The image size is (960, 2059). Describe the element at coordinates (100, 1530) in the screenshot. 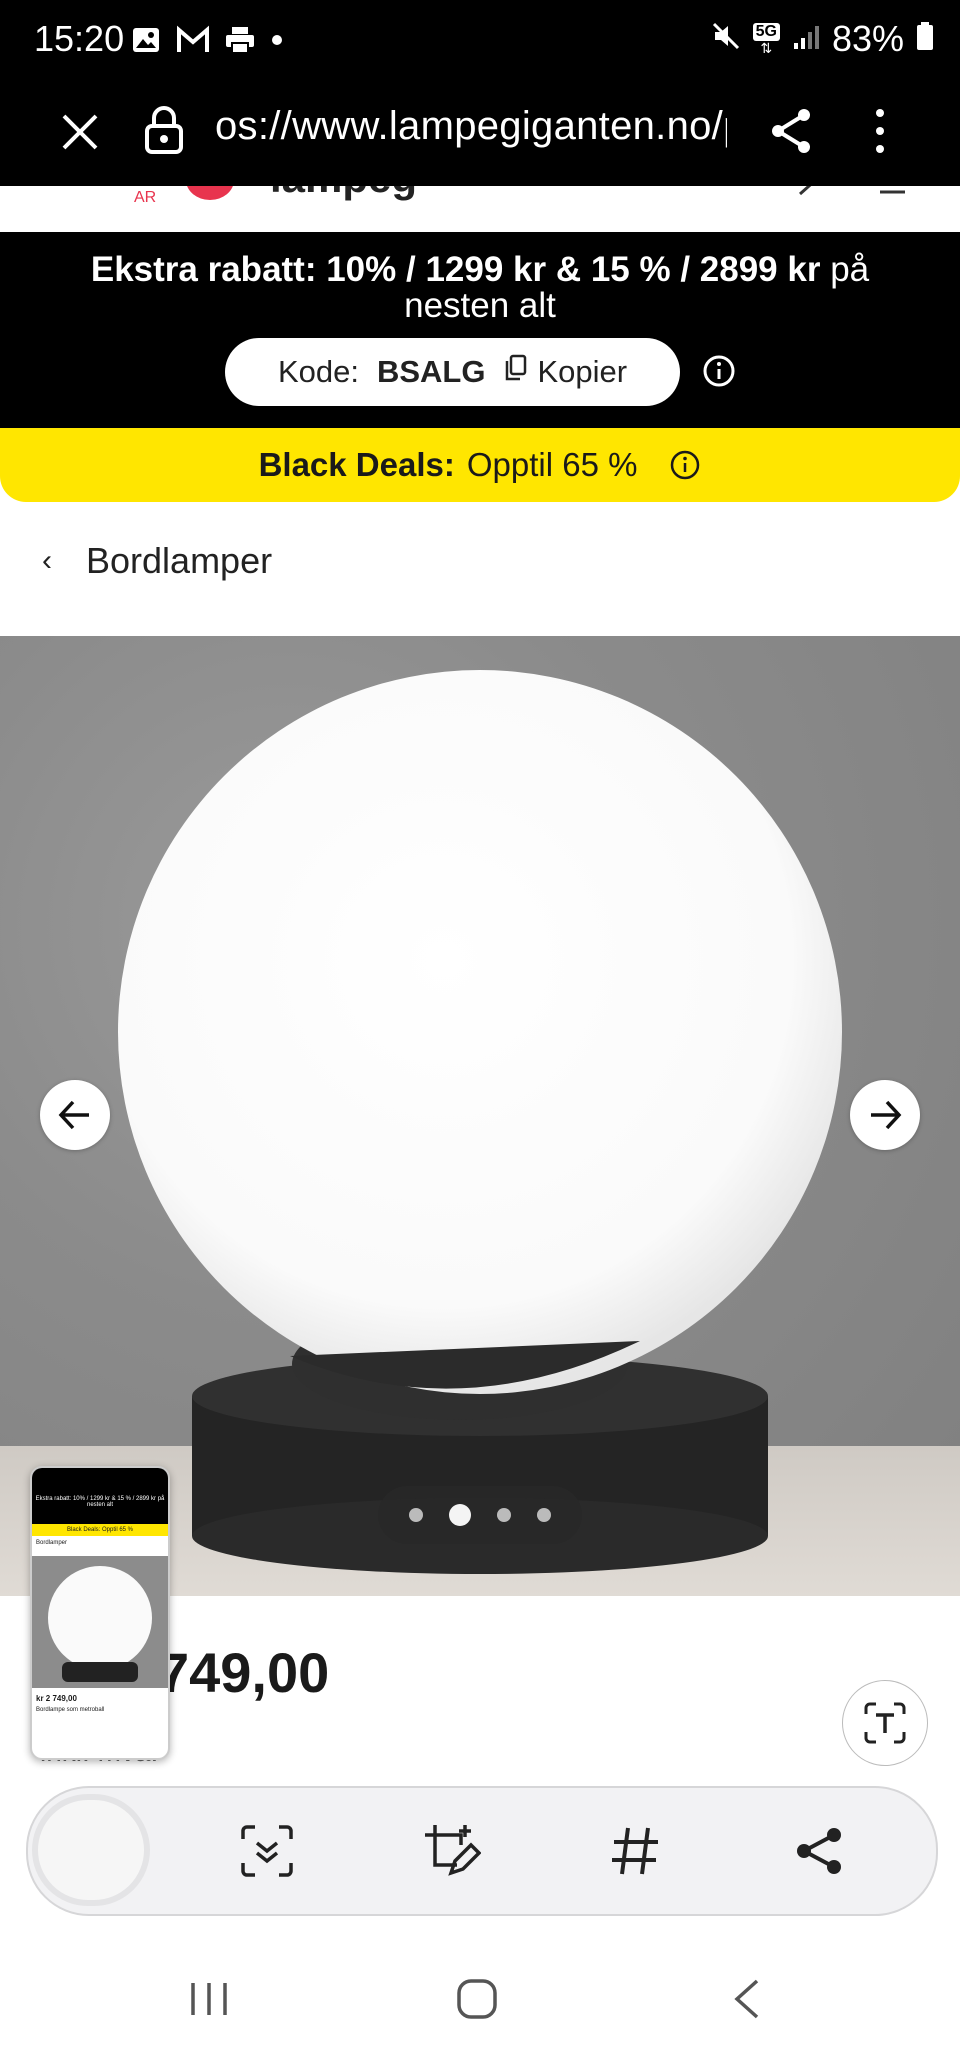

I see `thumb-deals: Black Deals: Opptil 65 %` at that location.